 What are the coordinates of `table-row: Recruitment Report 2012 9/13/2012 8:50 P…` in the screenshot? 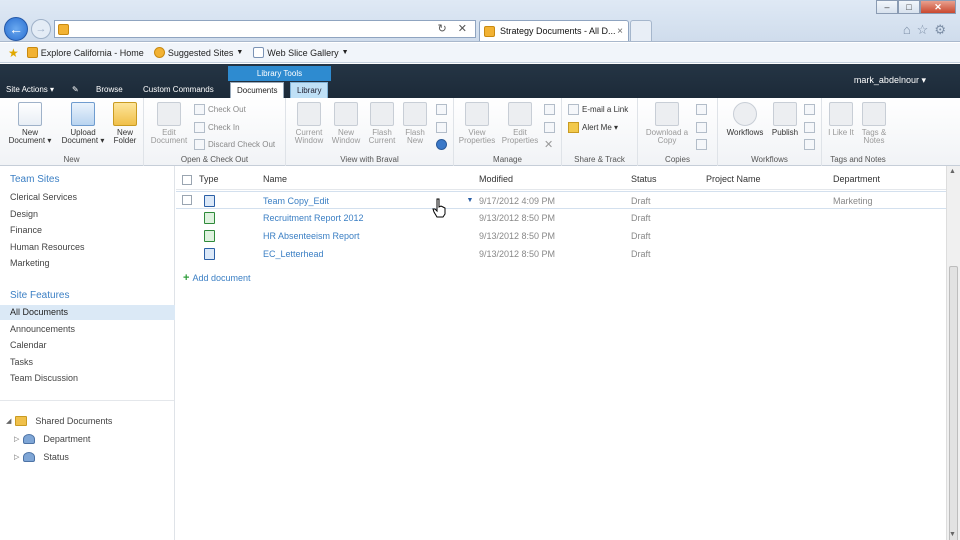 It's located at (561, 218).